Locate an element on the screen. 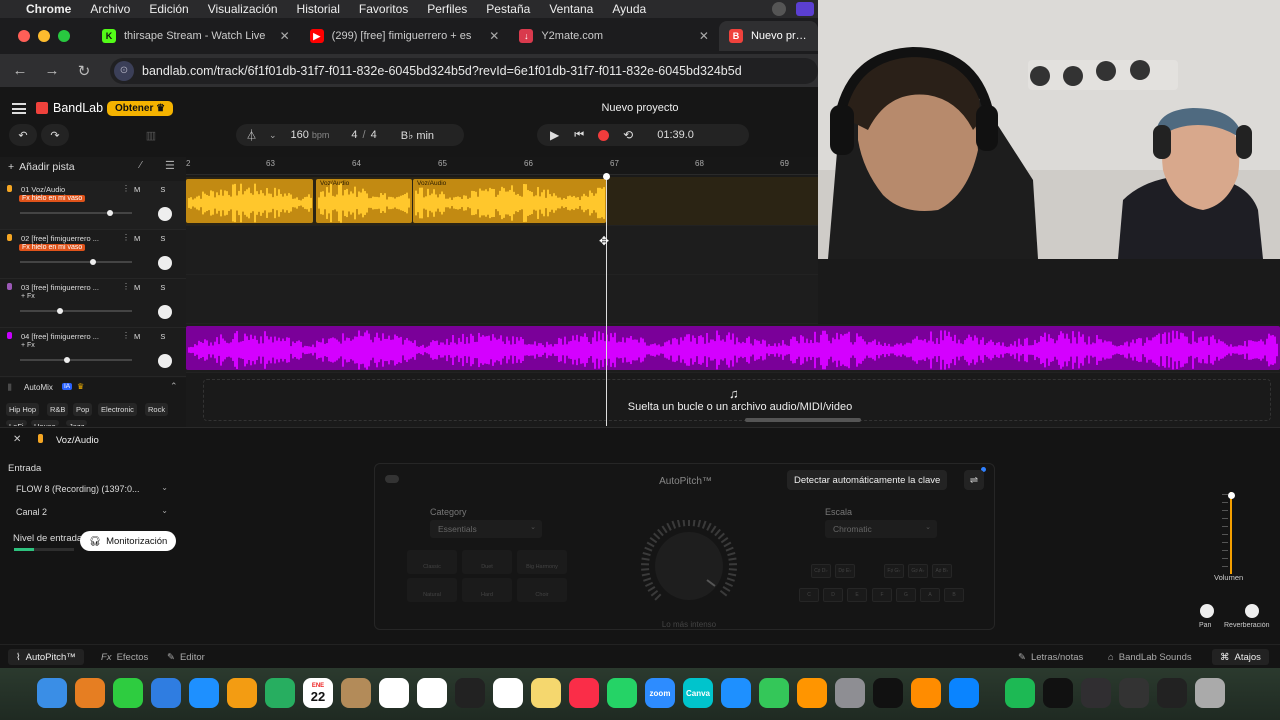 This screenshot has height=720, width=1280. tab-youtube: ▶ (299) [free] fimiguerrero + es ✕ is located at coordinates (405, 36).